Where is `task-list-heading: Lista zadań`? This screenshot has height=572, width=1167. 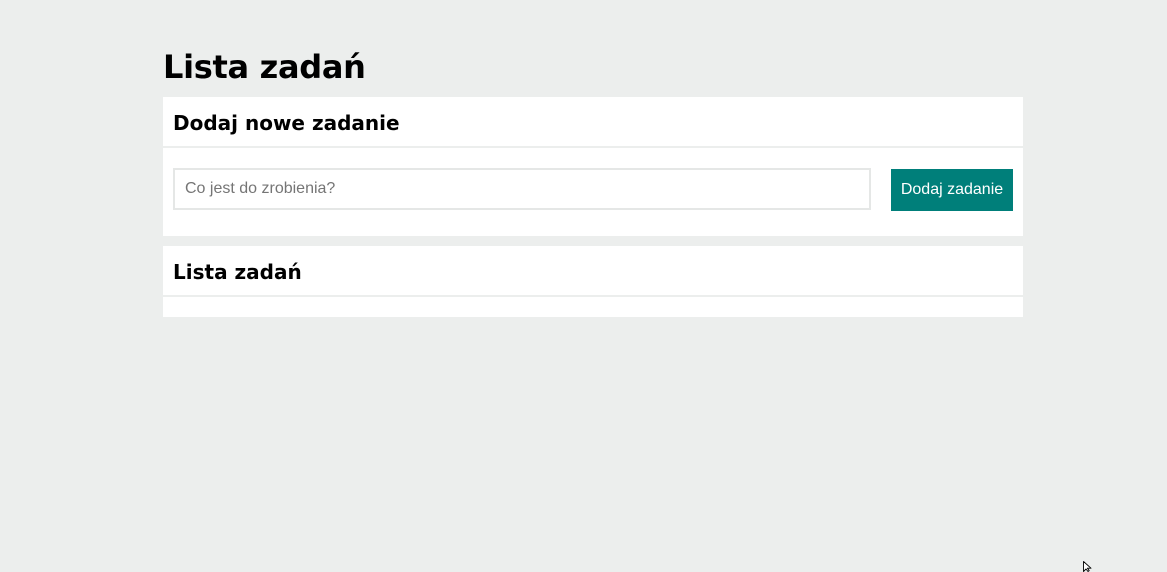
task-list-heading: Lista zadań is located at coordinates (593, 271).